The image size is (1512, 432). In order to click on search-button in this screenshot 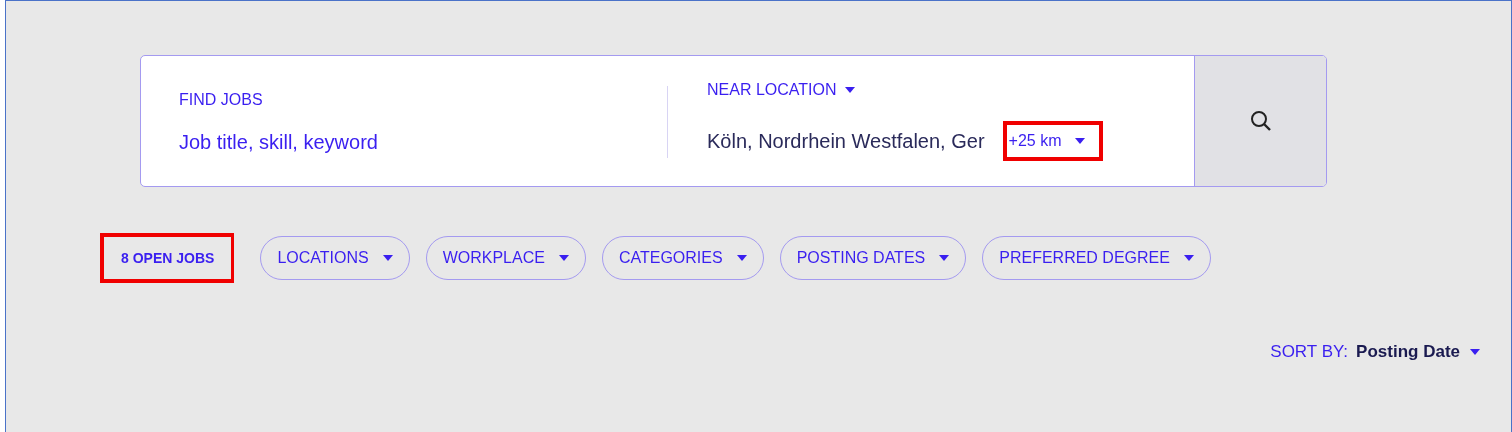, I will do `click(1260, 121)`.